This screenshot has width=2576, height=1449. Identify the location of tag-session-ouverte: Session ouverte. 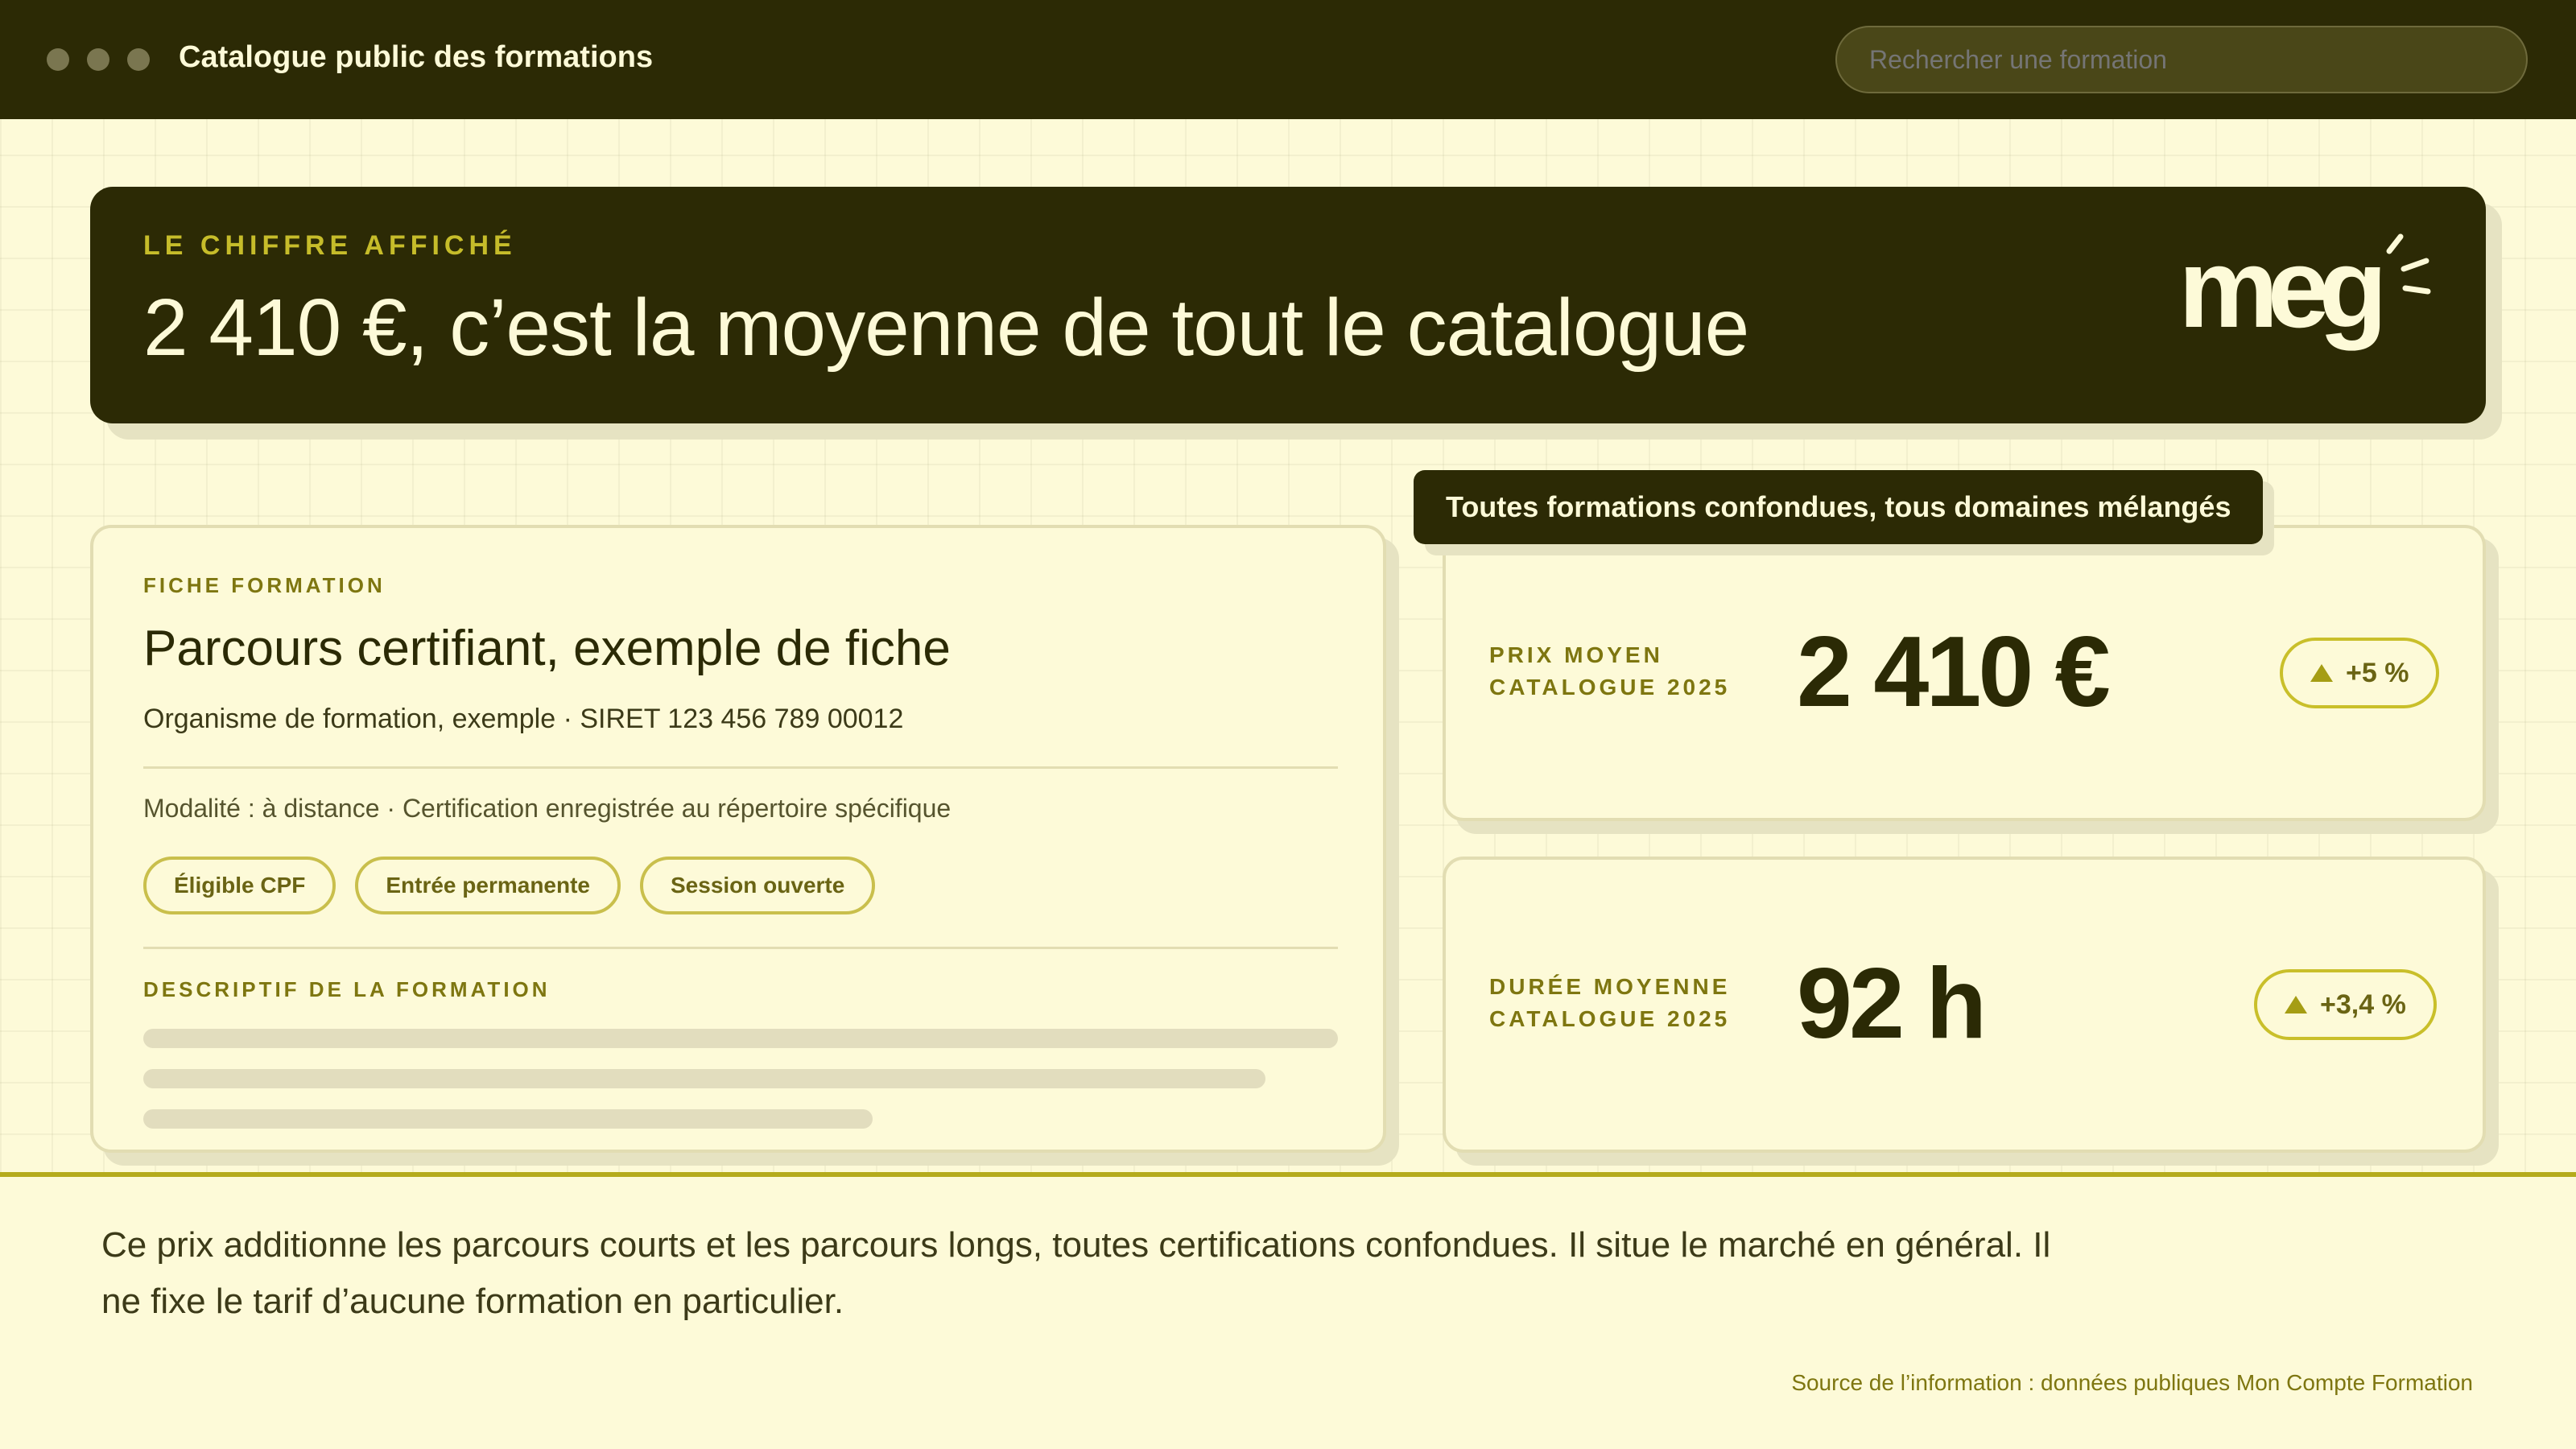
(758, 885).